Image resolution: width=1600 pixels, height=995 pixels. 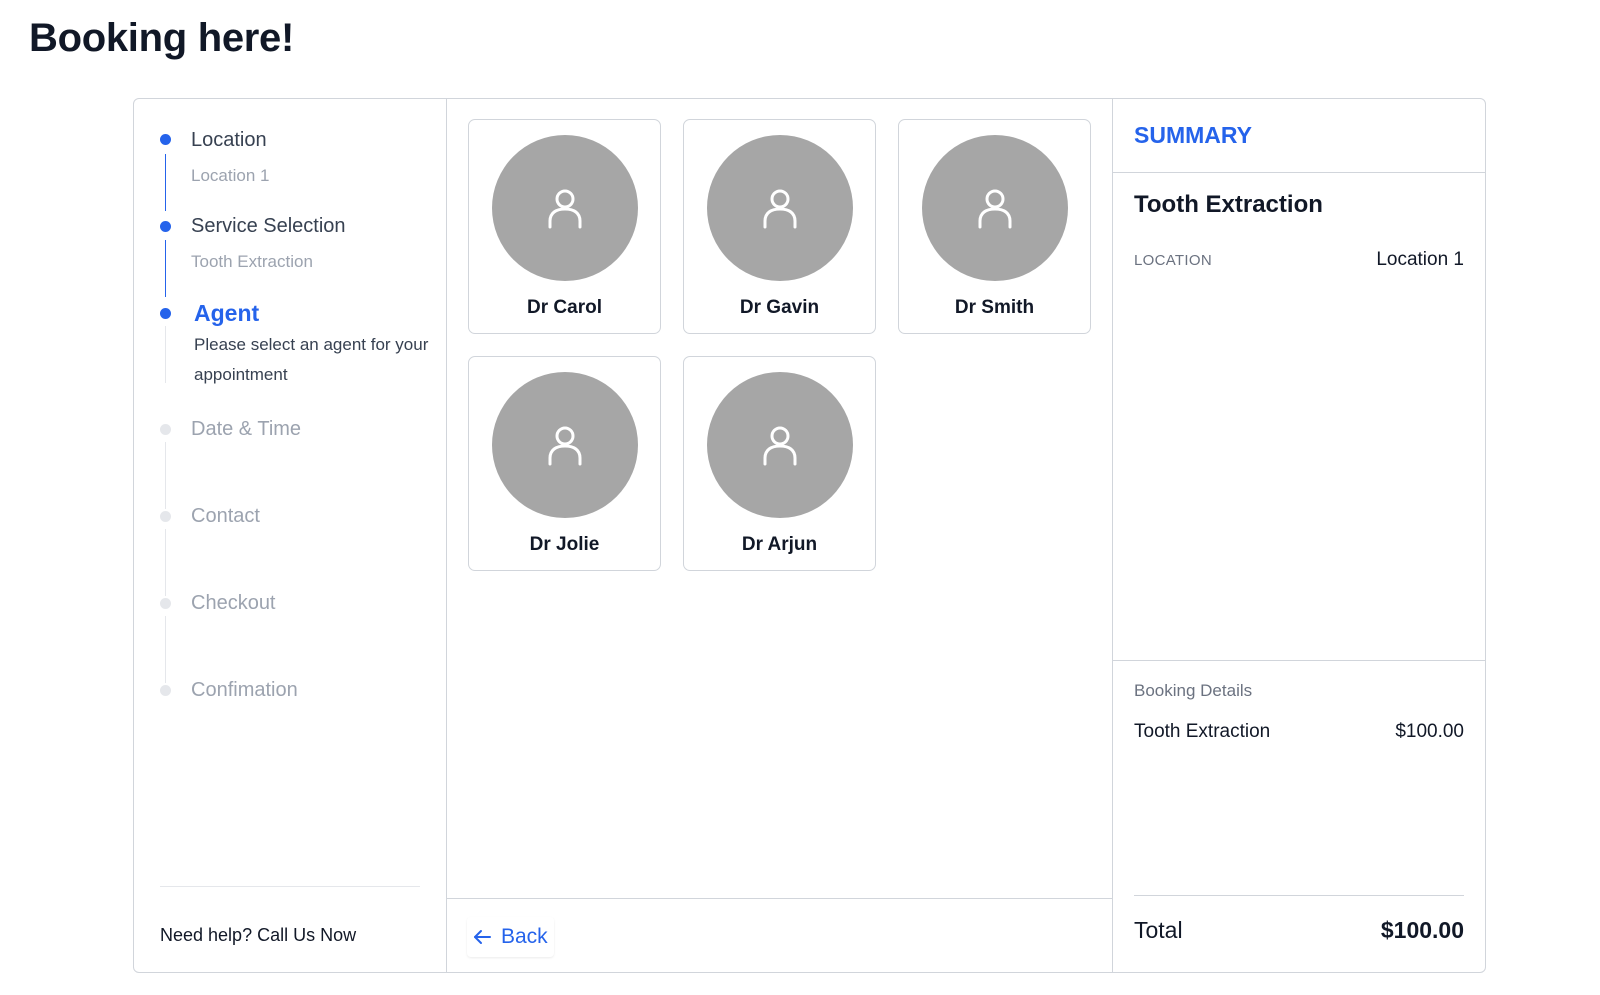 What do you see at coordinates (1173, 260) in the screenshot?
I see `location-label: LOCATION` at bounding box center [1173, 260].